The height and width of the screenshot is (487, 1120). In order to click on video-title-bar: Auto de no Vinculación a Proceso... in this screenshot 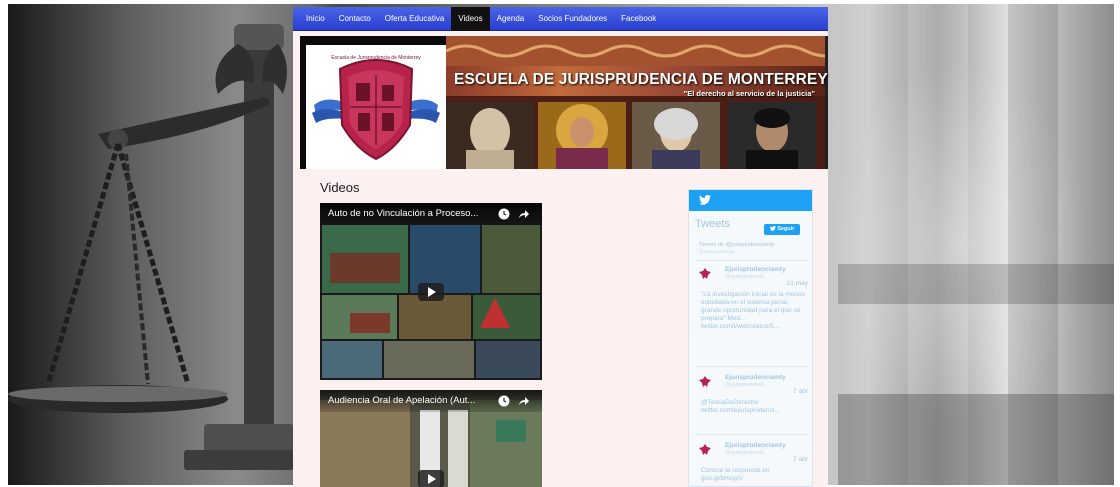, I will do `click(431, 214)`.